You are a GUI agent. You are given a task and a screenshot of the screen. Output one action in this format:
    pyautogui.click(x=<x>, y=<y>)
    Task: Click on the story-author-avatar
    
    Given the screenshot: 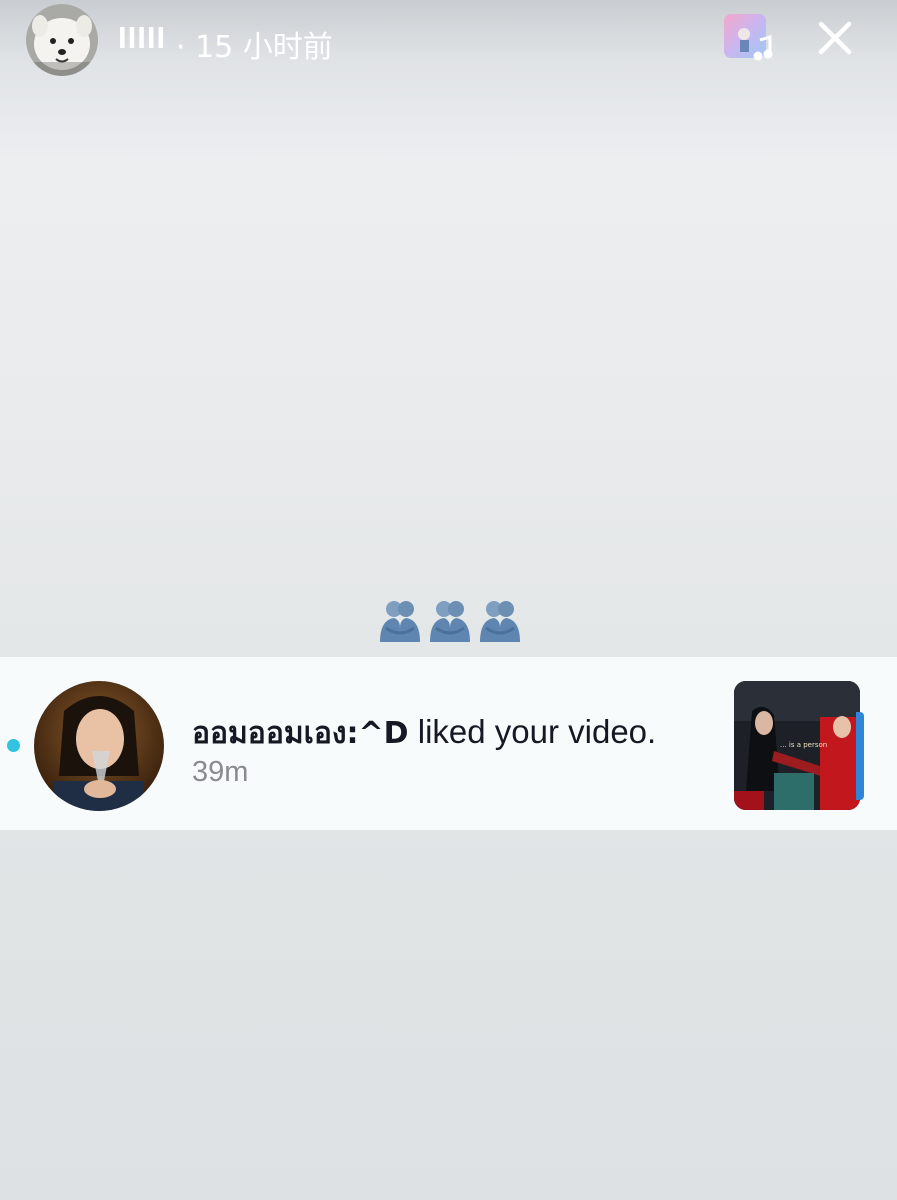 What is the action you would take?
    pyautogui.click(x=62, y=40)
    